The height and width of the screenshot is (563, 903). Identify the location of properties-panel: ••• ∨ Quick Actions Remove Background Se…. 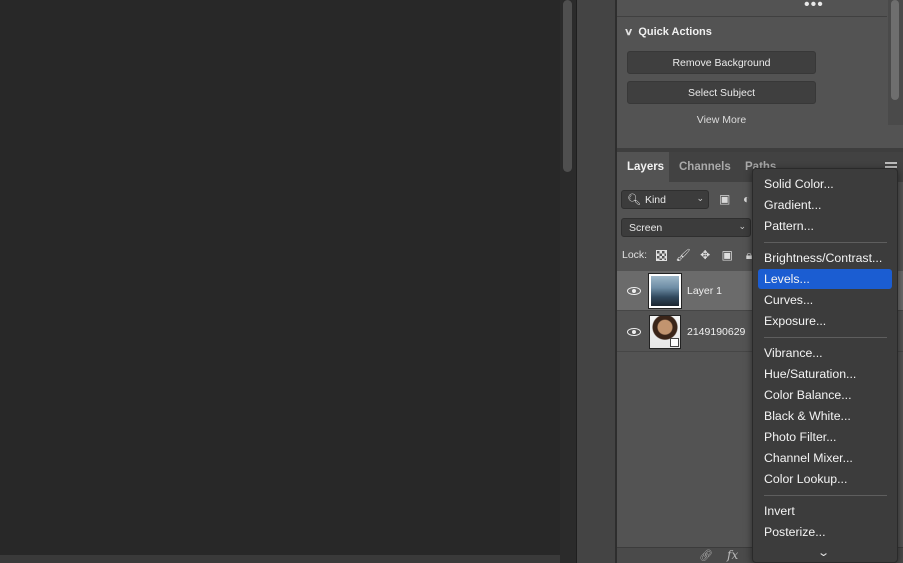
(760, 75).